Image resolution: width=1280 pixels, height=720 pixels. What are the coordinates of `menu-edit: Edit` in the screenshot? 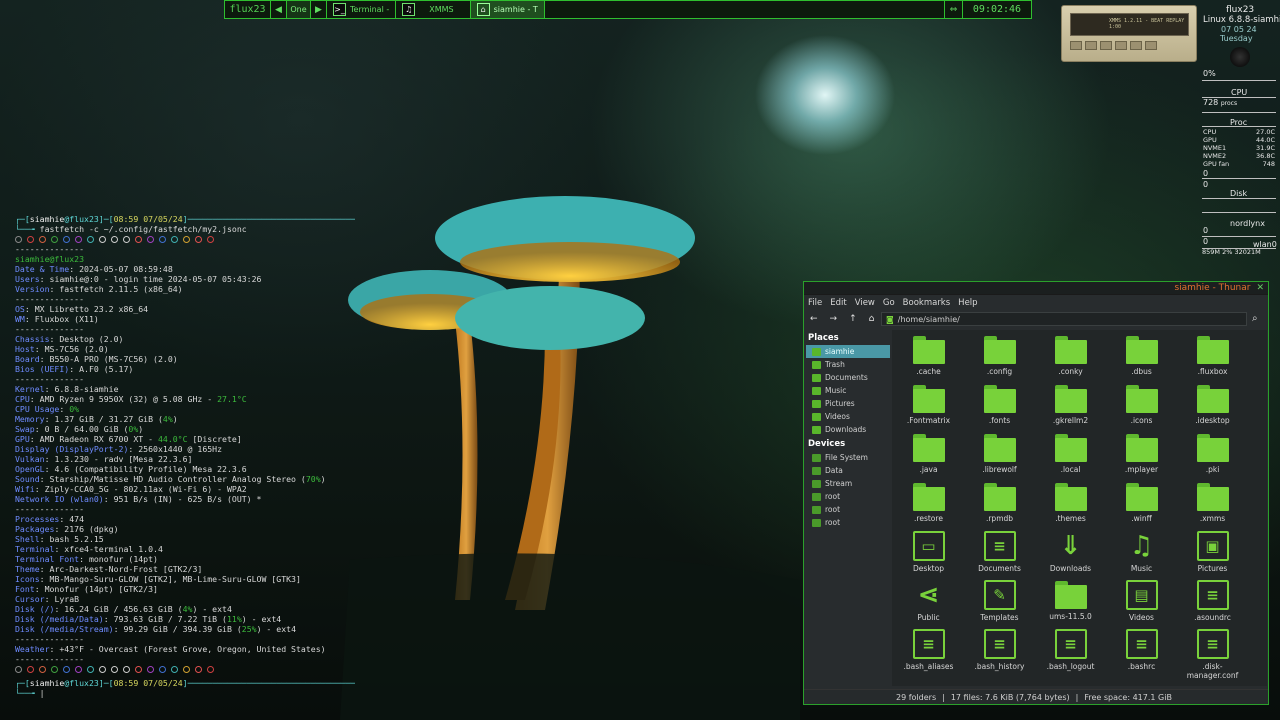 It's located at (838, 303).